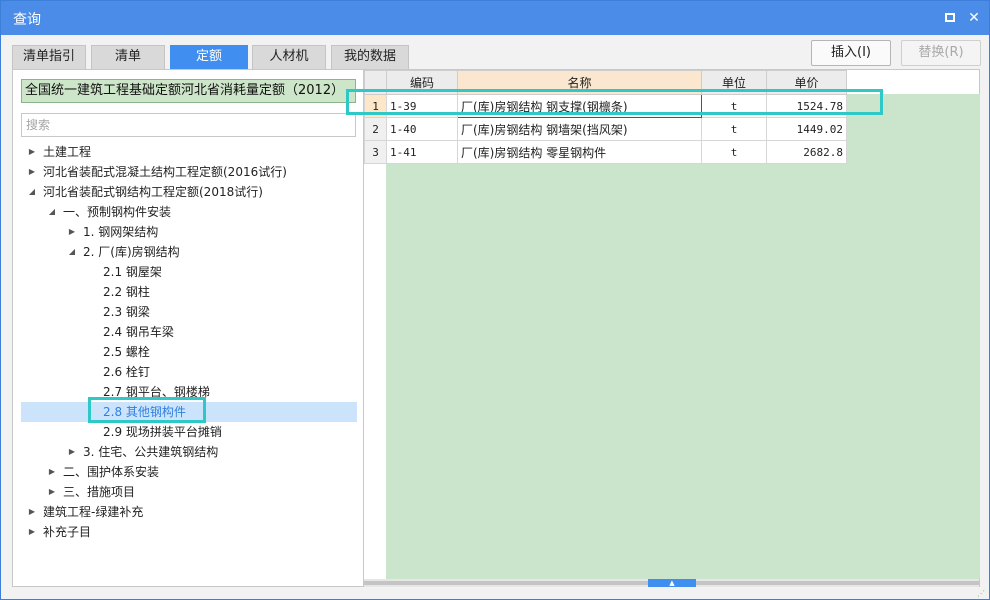 The width and height of the screenshot is (990, 600). Describe the element at coordinates (579, 129) in the screenshot. I see `cell-name: 厂(库)房钢结构 钢墙架(挡风架)` at that location.